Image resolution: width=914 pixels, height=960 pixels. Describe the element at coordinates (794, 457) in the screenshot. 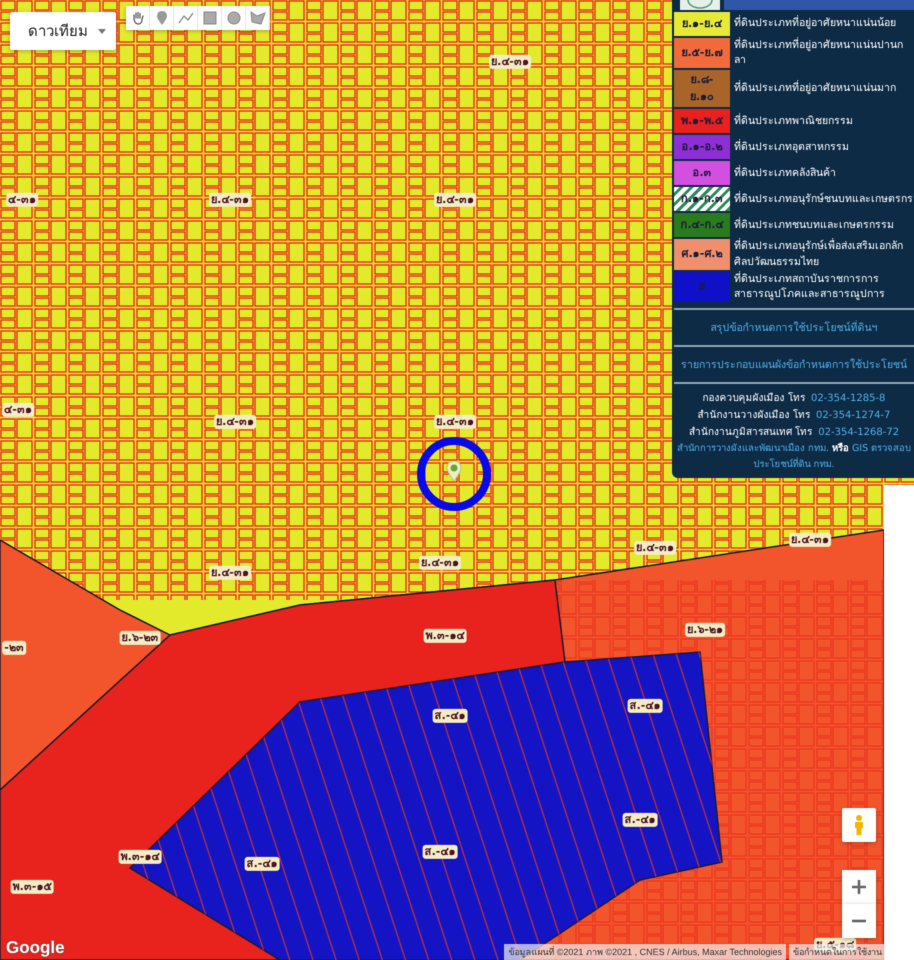

I see `source-note: สำนักการวางผังและพัฒนาเมือง กทม. หรือ GIS ตรวจสอบ ประโยชน์ที่ดิน กทม.` at that location.